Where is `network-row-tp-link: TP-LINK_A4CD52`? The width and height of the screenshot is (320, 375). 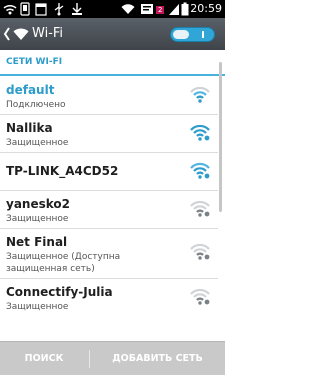
network-row-tp-link: TP-LINK_A4CD52 is located at coordinates (109, 171).